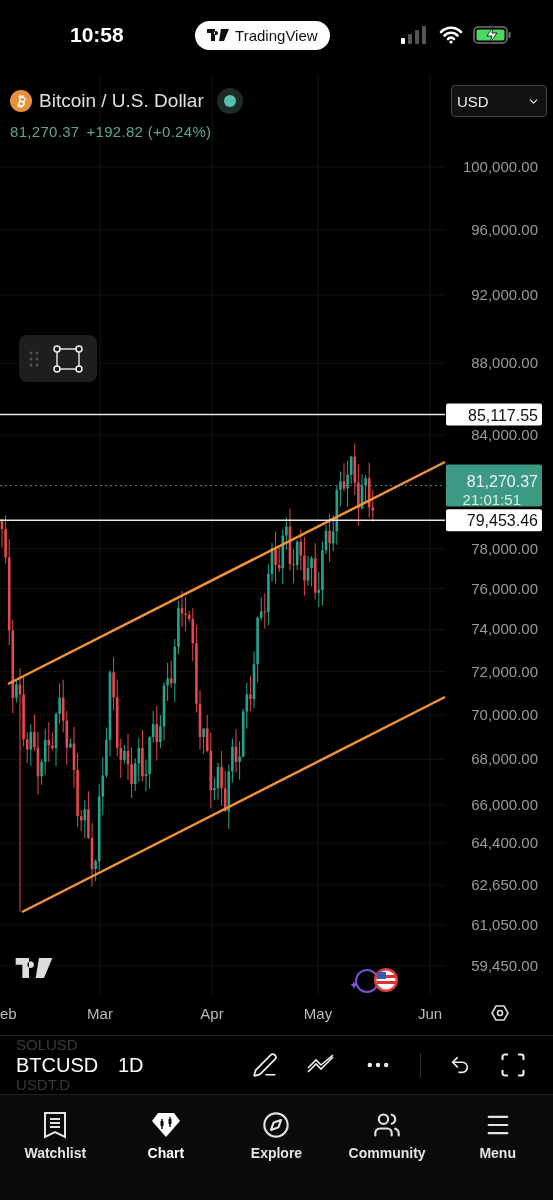 This screenshot has height=1200, width=553. Describe the element at coordinates (131, 1065) in the screenshot. I see `interval-button: 1D` at that location.